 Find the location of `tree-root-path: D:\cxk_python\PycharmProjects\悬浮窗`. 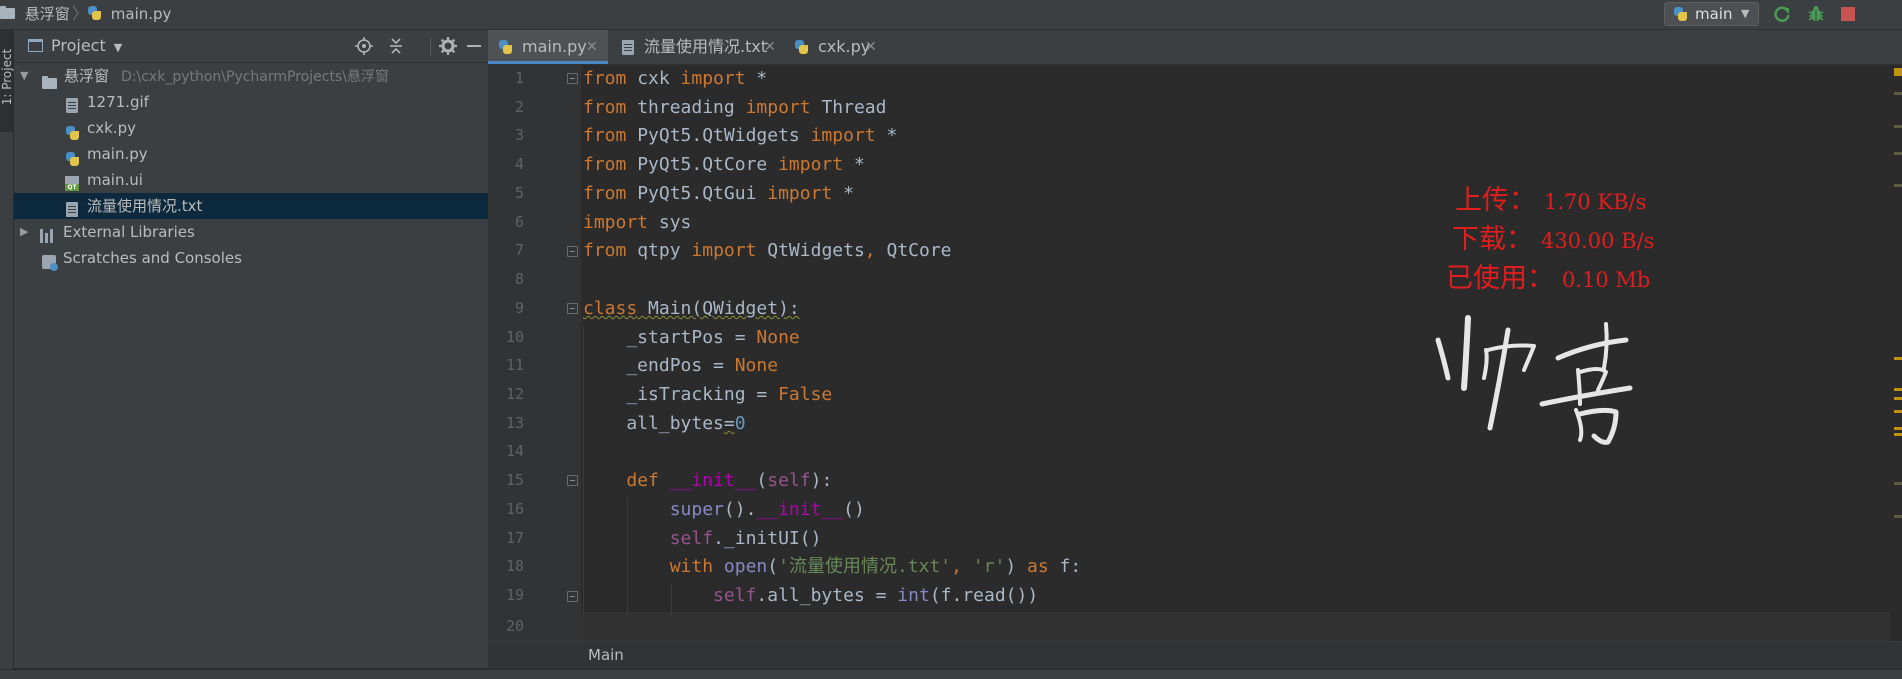

tree-root-path: D:\cxk_python\PycharmProjects\悬浮窗 is located at coordinates (255, 77).